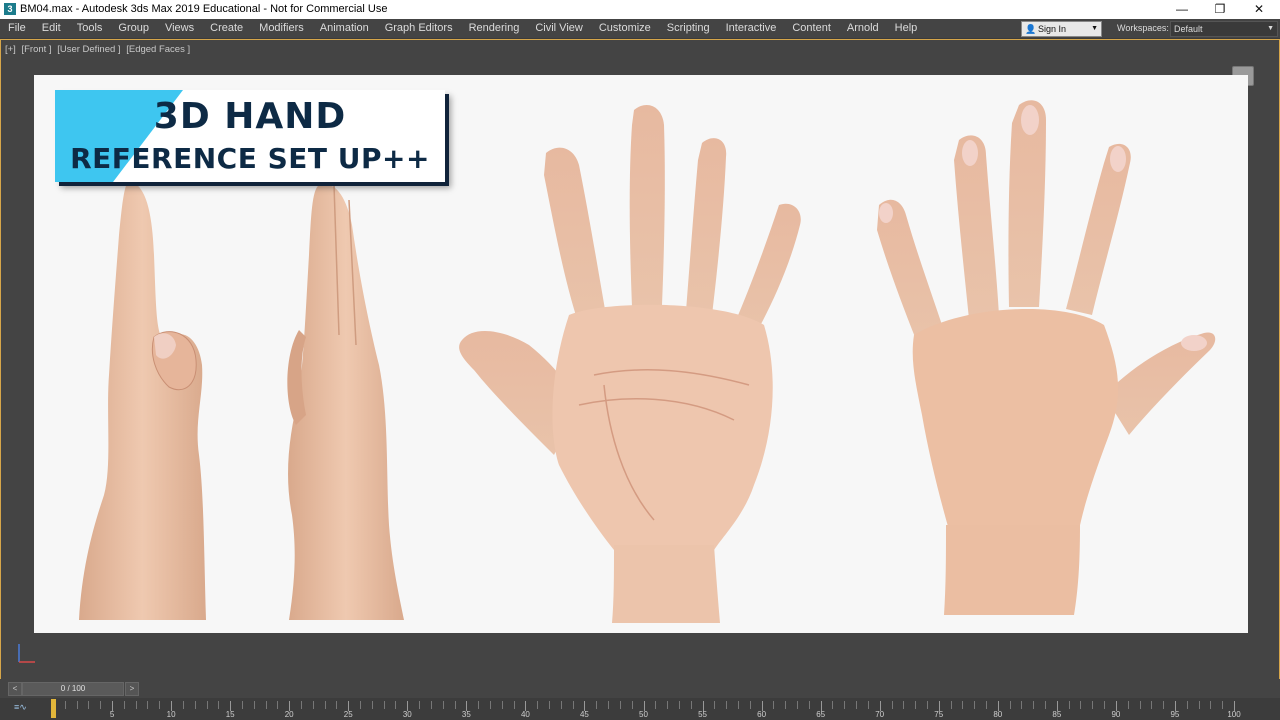 The width and height of the screenshot is (1280, 720). What do you see at coordinates (17, 28) in the screenshot?
I see `menu-file: File` at bounding box center [17, 28].